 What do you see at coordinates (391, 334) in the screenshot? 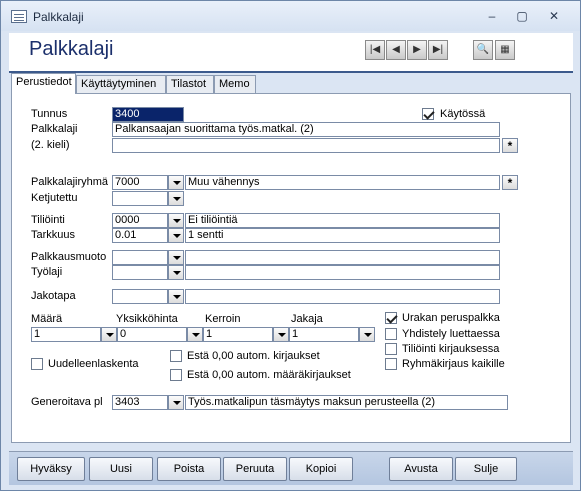
I see `yhdistely-checkbox` at bounding box center [391, 334].